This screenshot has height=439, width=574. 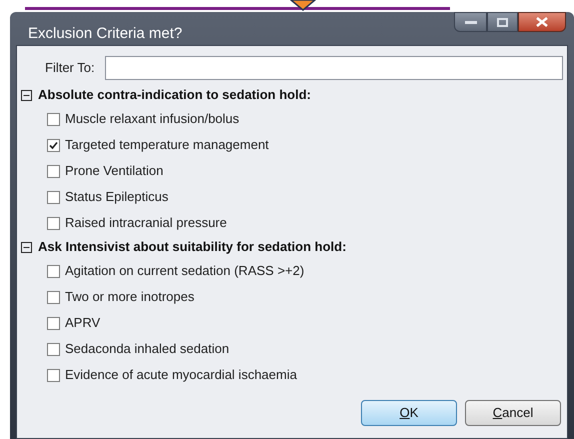 I want to click on ok-button: OK, so click(x=409, y=413).